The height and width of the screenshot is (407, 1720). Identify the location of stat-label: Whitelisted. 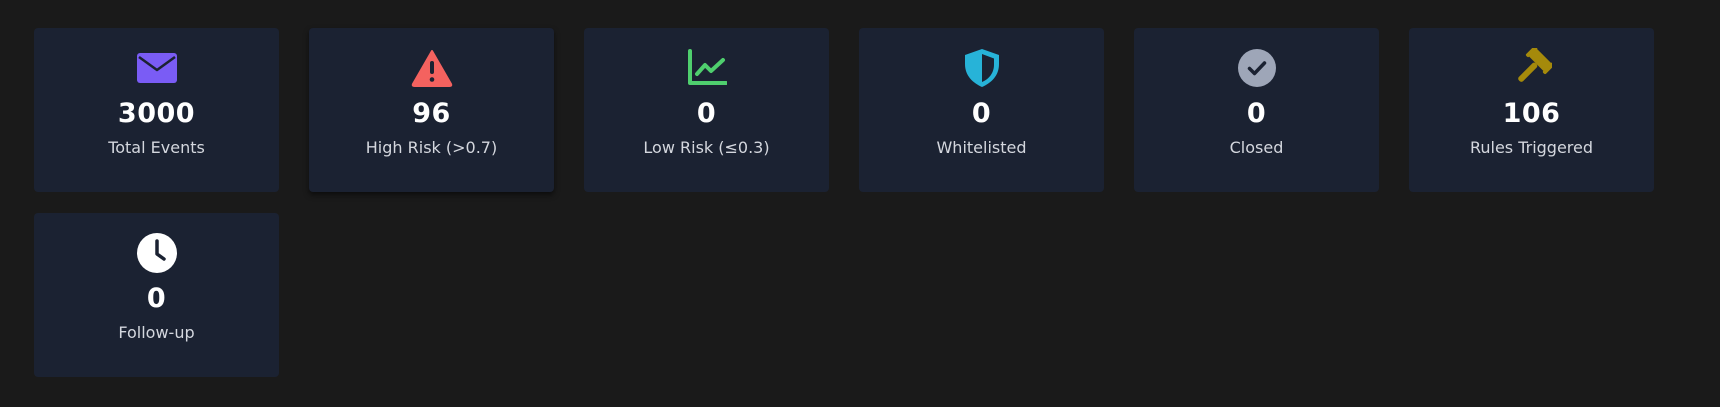
(981, 147).